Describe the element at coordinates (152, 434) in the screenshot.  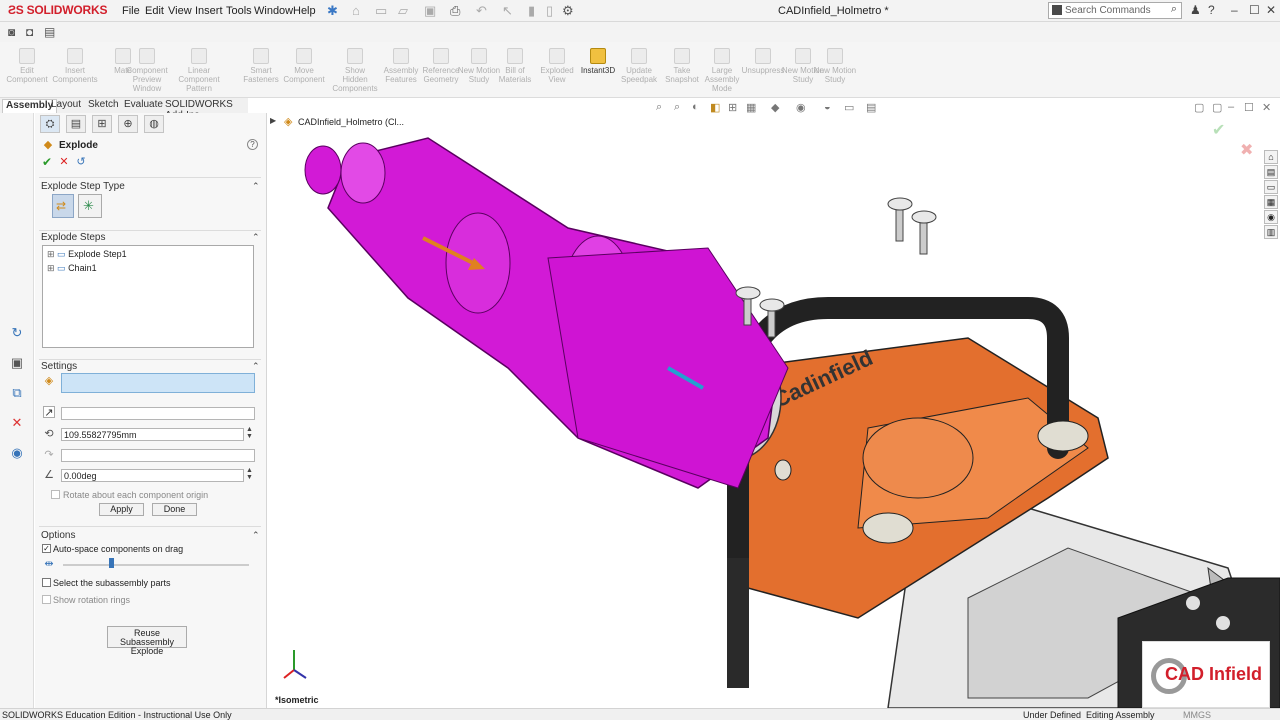
I see `distance-field: 109.55827795mm` at that location.